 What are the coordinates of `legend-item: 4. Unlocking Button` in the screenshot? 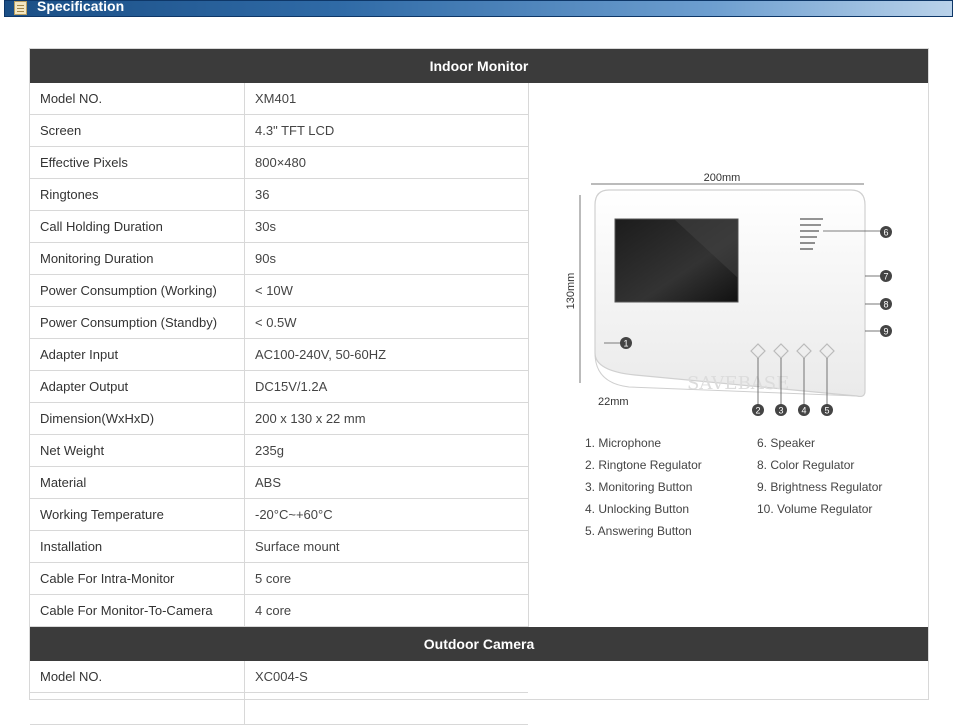 It's located at (637, 509).